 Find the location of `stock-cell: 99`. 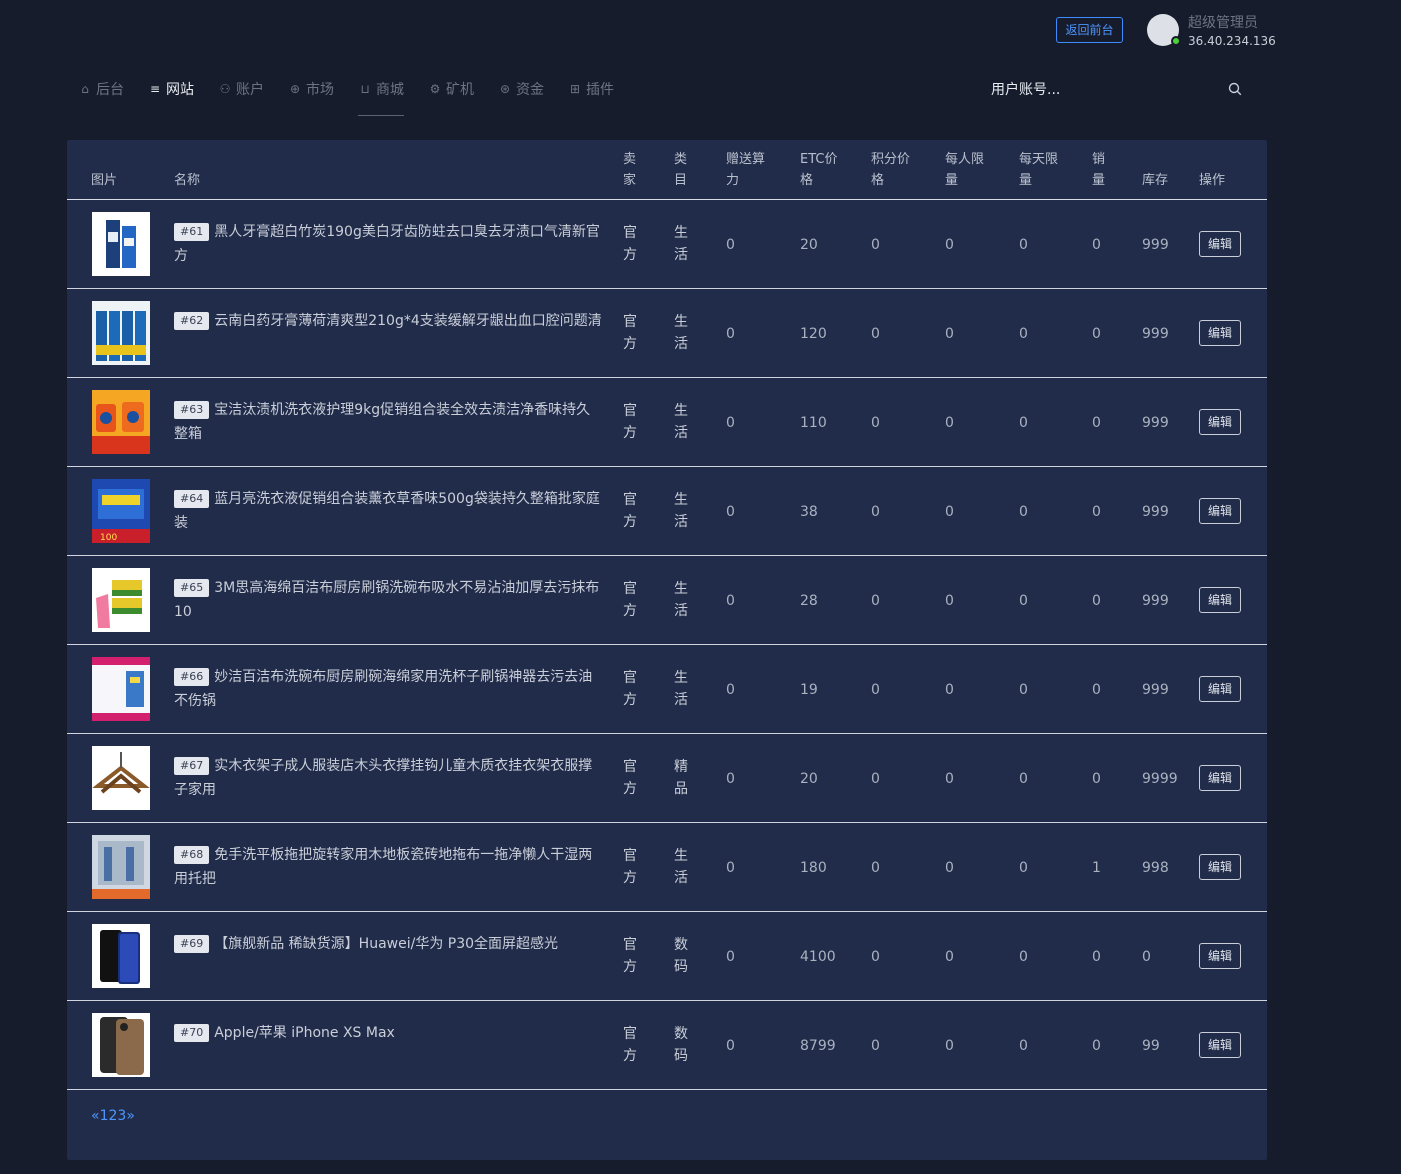

stock-cell: 99 is located at coordinates (1151, 1046).